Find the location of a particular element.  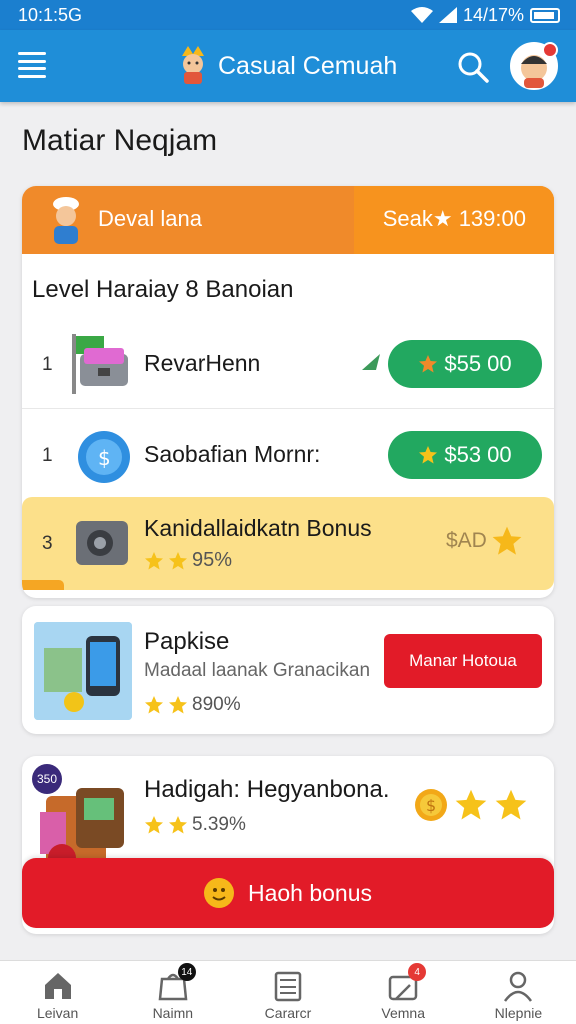

offer-button: Manar Hotoua is located at coordinates (463, 661).